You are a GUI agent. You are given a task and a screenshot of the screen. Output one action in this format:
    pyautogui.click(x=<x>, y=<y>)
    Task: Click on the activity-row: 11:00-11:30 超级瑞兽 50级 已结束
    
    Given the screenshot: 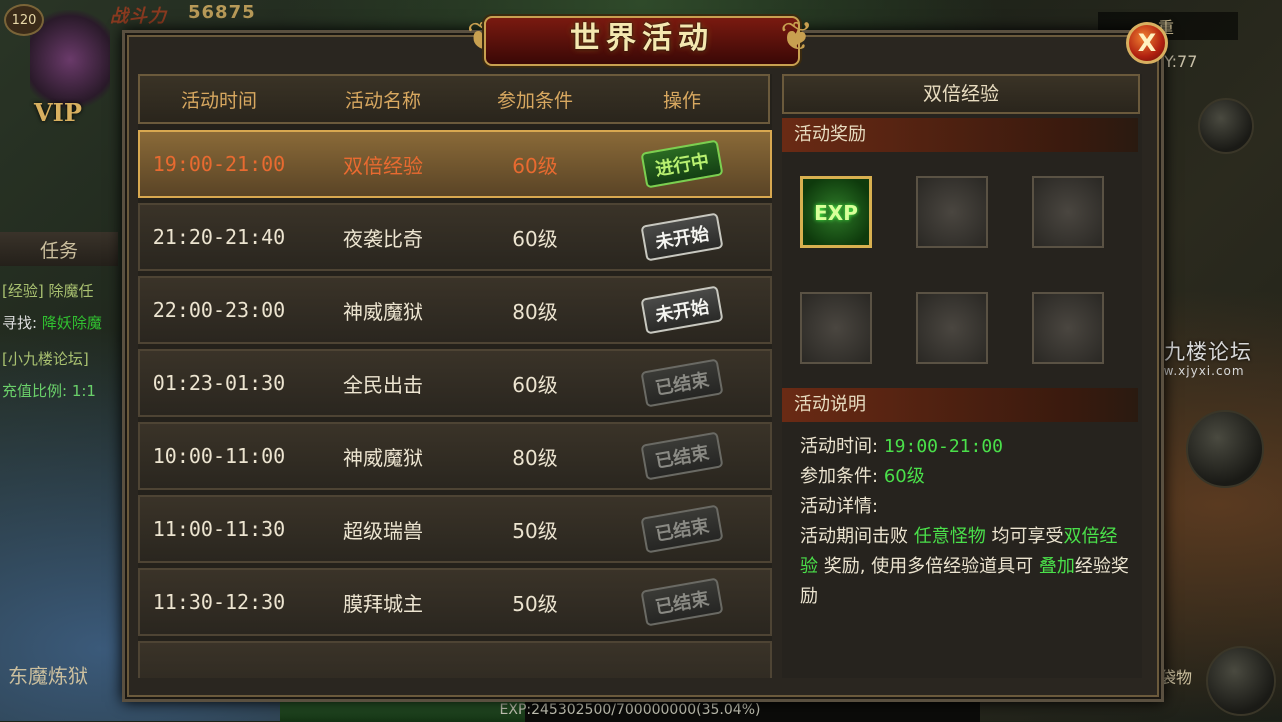 What is the action you would take?
    pyautogui.click(x=455, y=529)
    